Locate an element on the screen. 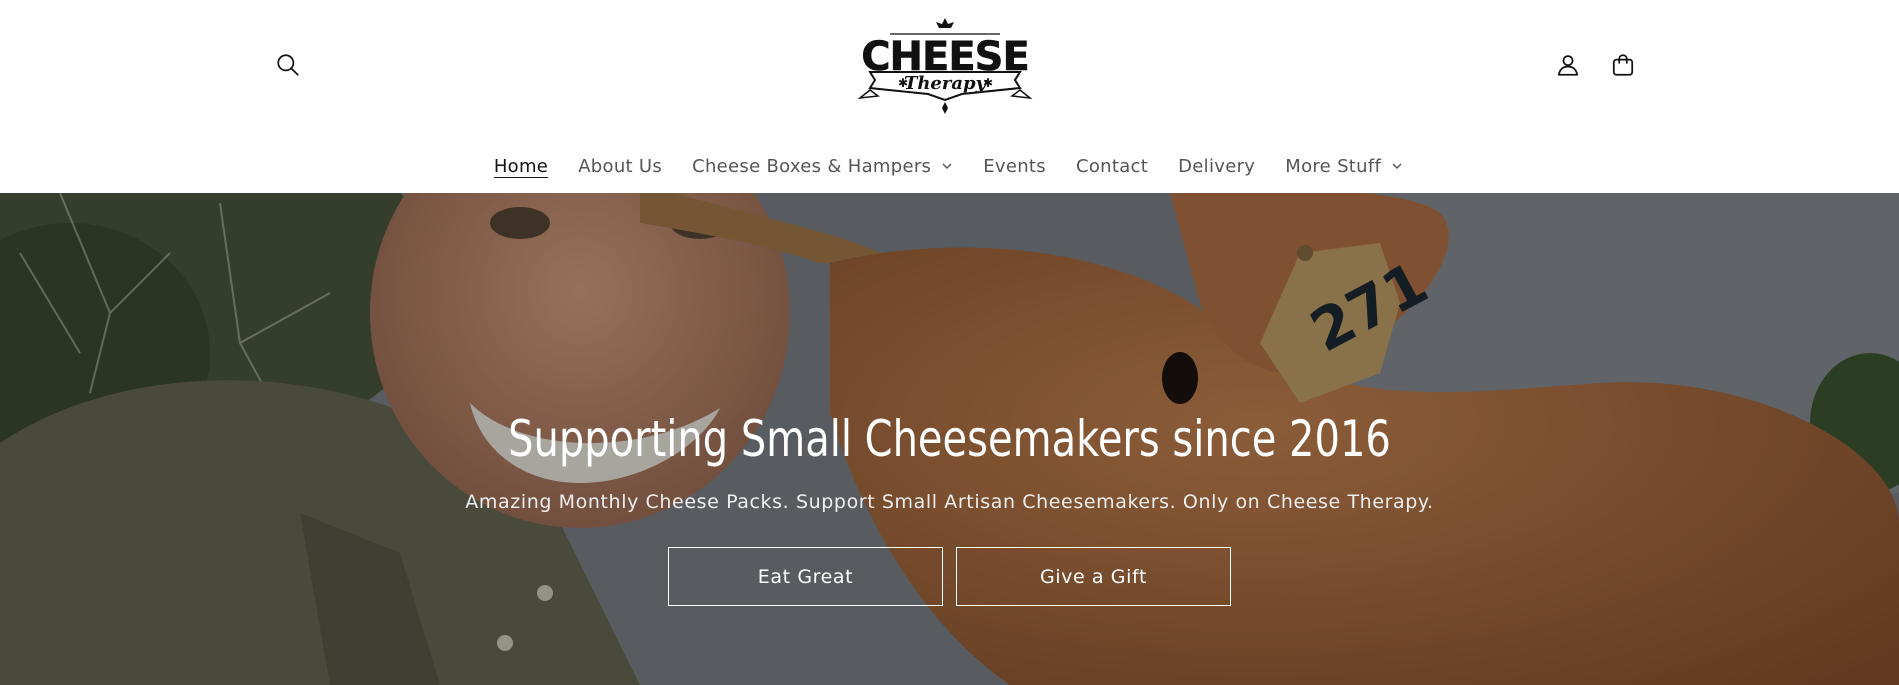 Image resolution: width=1899 pixels, height=685 pixels. user-icon is located at coordinates (1568, 65).